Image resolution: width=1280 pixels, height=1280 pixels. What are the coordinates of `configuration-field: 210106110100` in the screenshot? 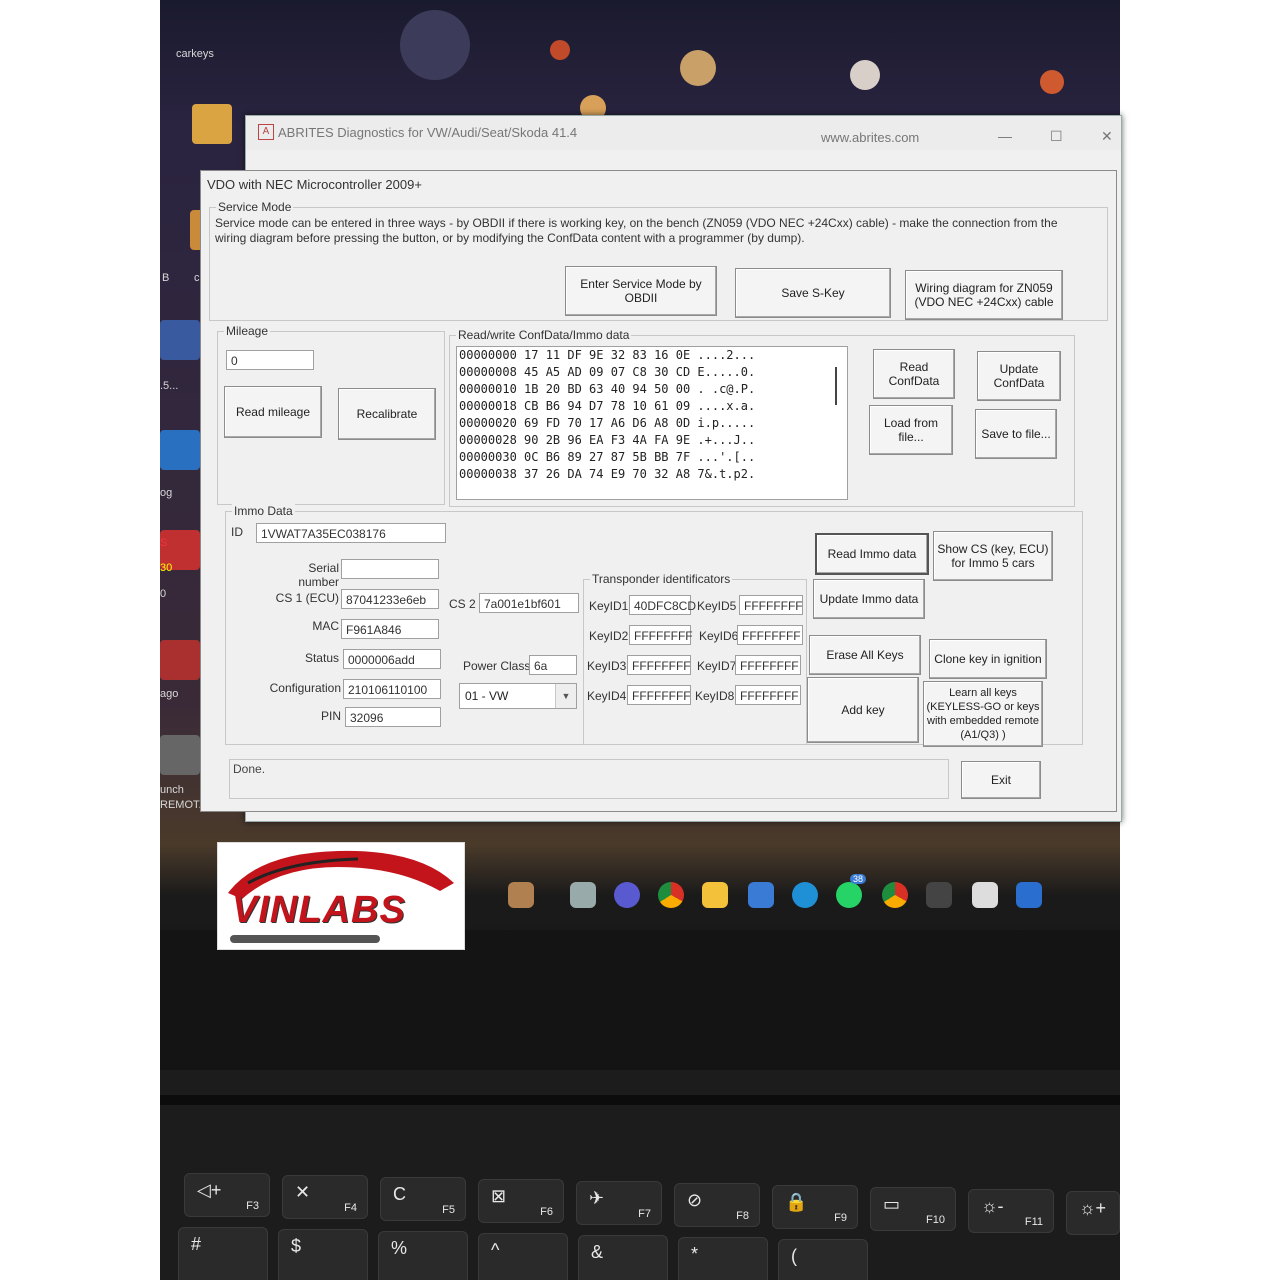 It's located at (392, 689).